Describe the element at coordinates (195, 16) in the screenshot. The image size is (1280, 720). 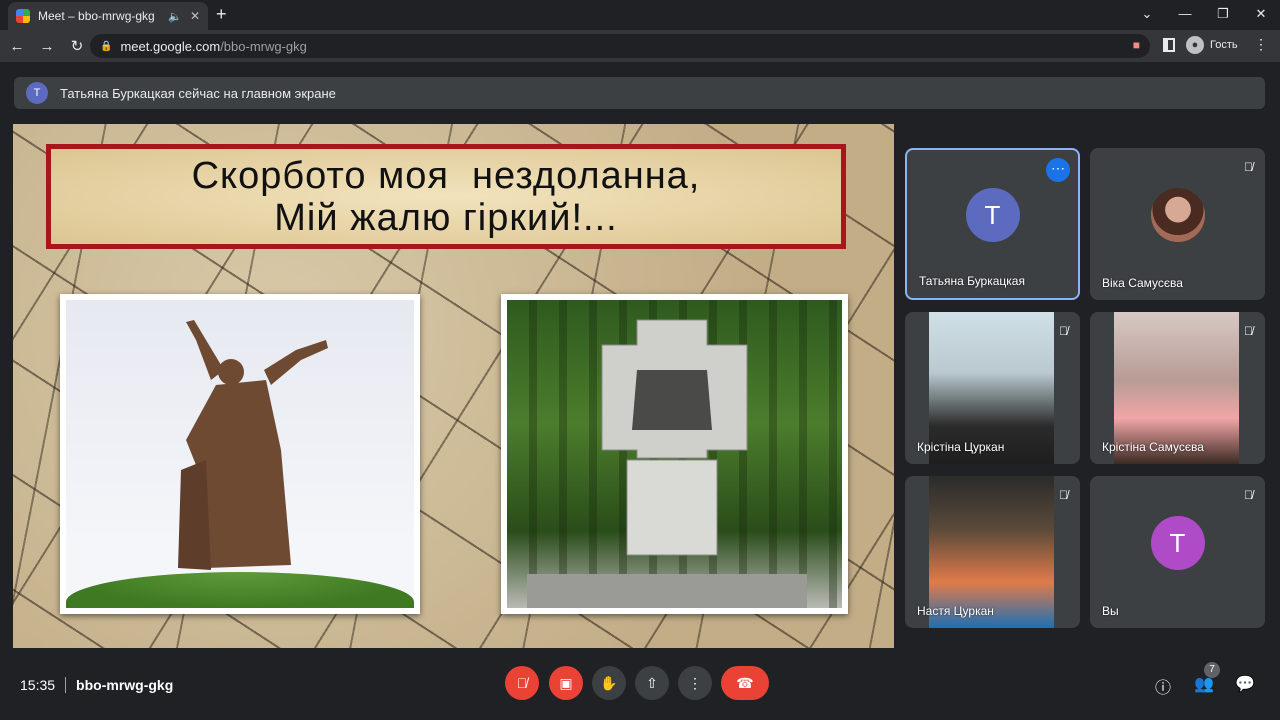
I see `close-tab-icon: ✕` at that location.